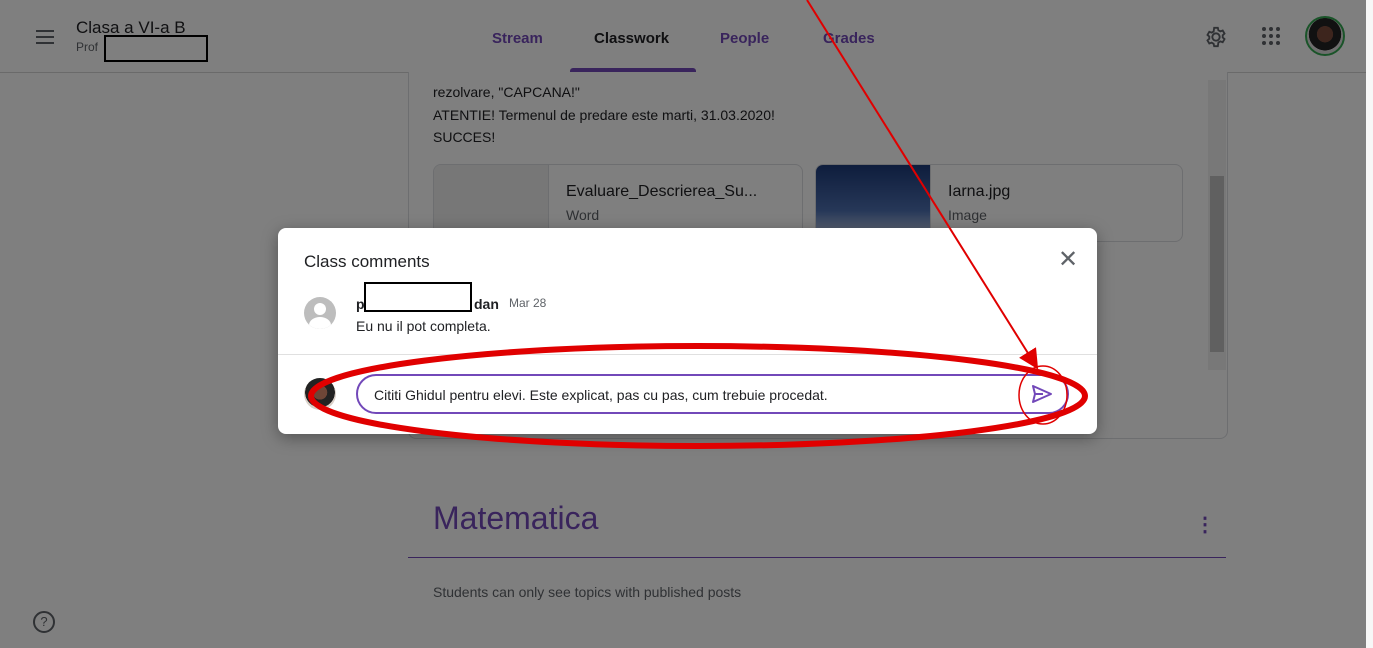 The image size is (1373, 648). I want to click on current-user-avatar, so click(320, 394).